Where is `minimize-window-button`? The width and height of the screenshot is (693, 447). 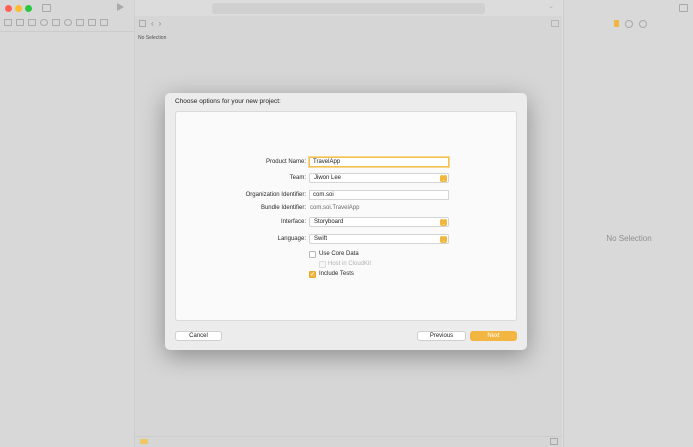
minimize-window-button is located at coordinates (18, 8).